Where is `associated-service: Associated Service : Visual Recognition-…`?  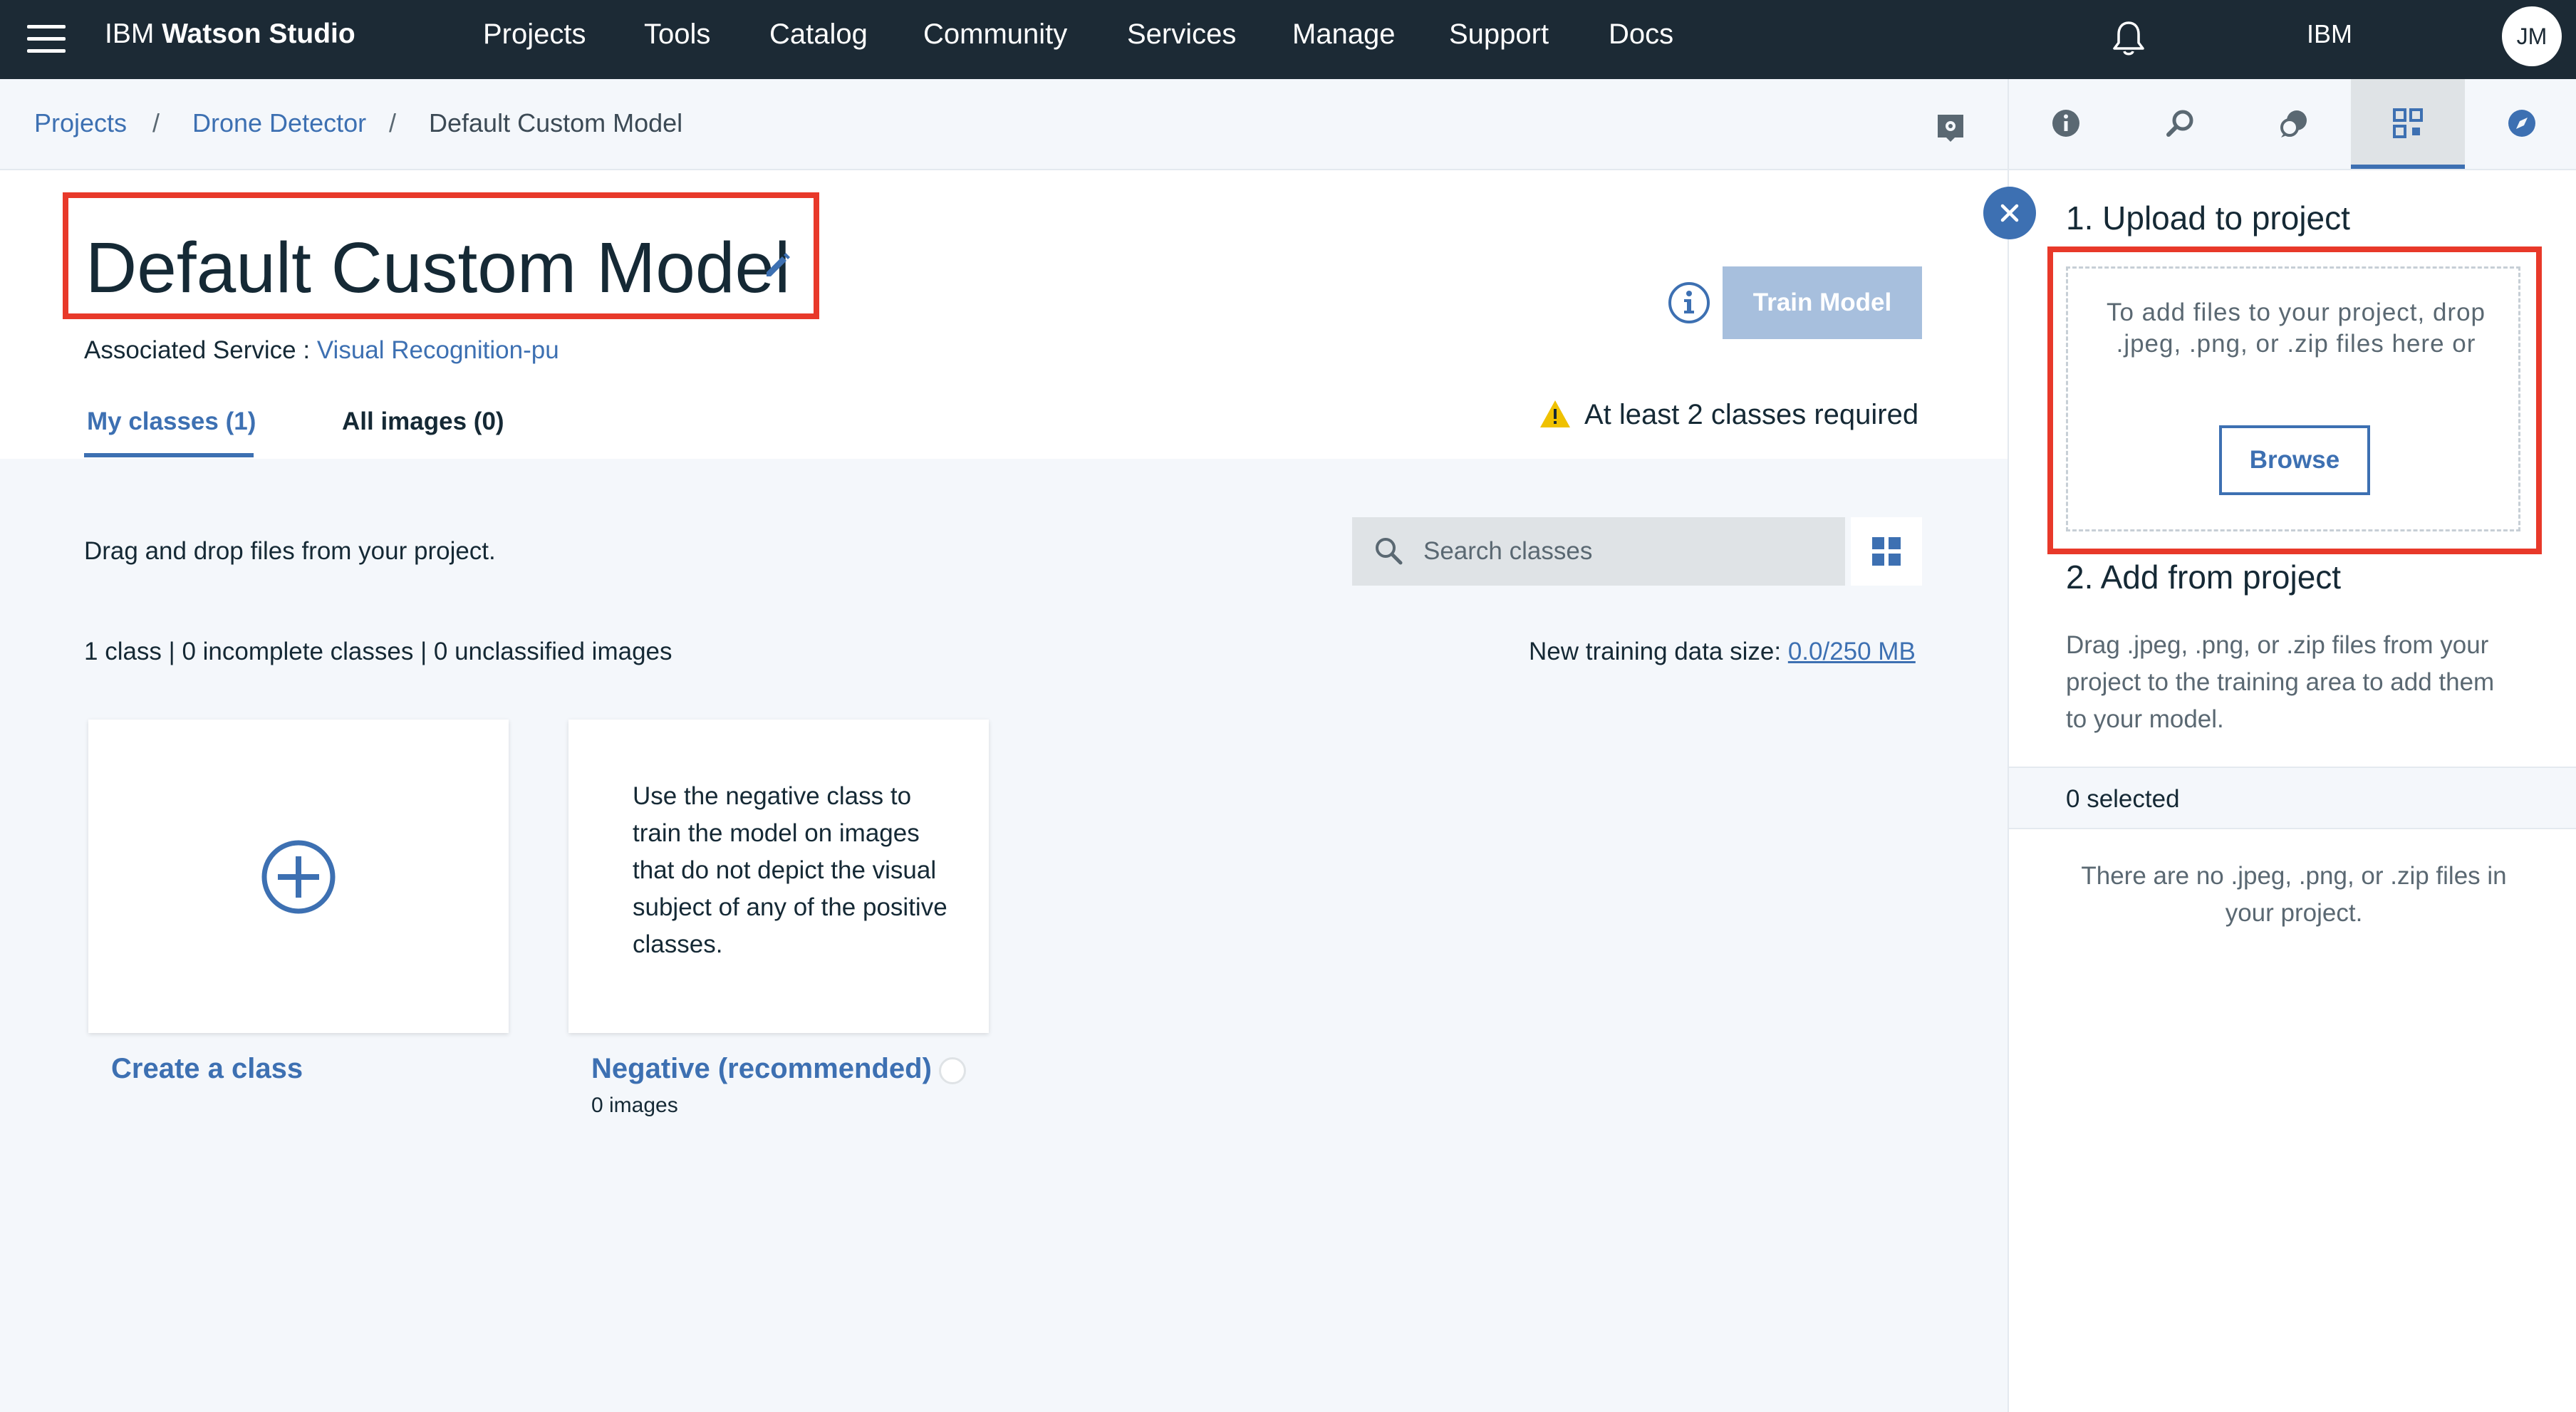
associated-service: Associated Service : Visual Recognition-… is located at coordinates (321, 351).